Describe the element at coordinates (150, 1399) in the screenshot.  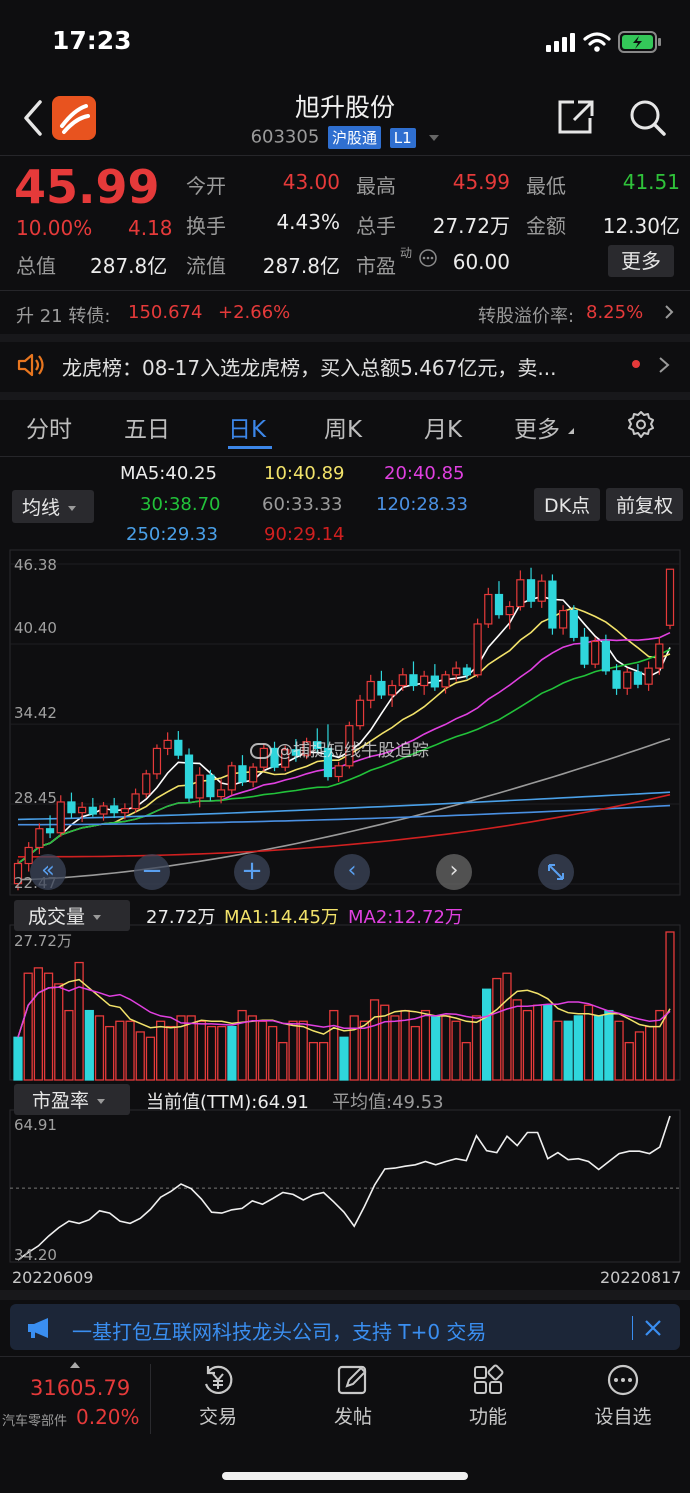
I see `bottom-divider` at that location.